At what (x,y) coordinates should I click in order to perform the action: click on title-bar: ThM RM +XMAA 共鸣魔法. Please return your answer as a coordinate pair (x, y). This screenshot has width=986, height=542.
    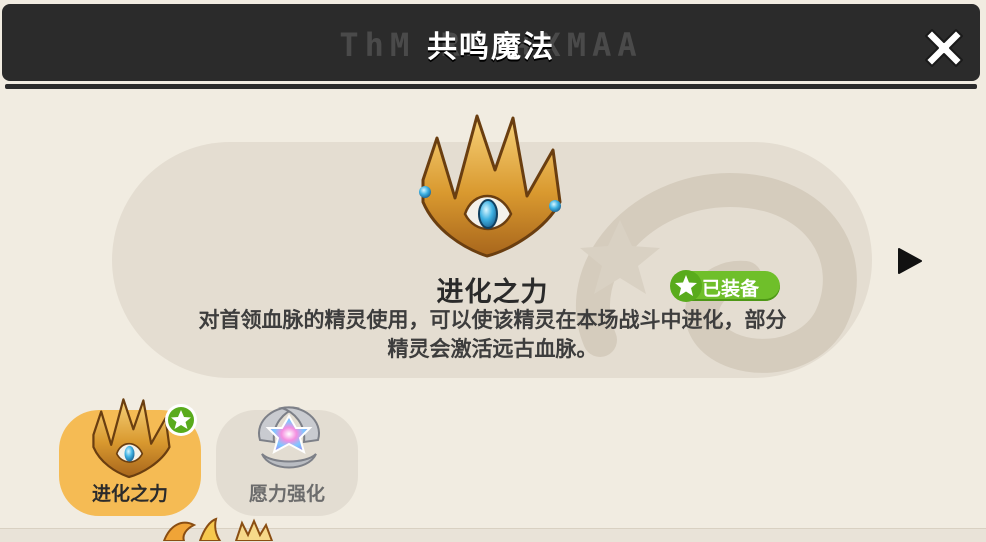
    Looking at the image, I should click on (491, 42).